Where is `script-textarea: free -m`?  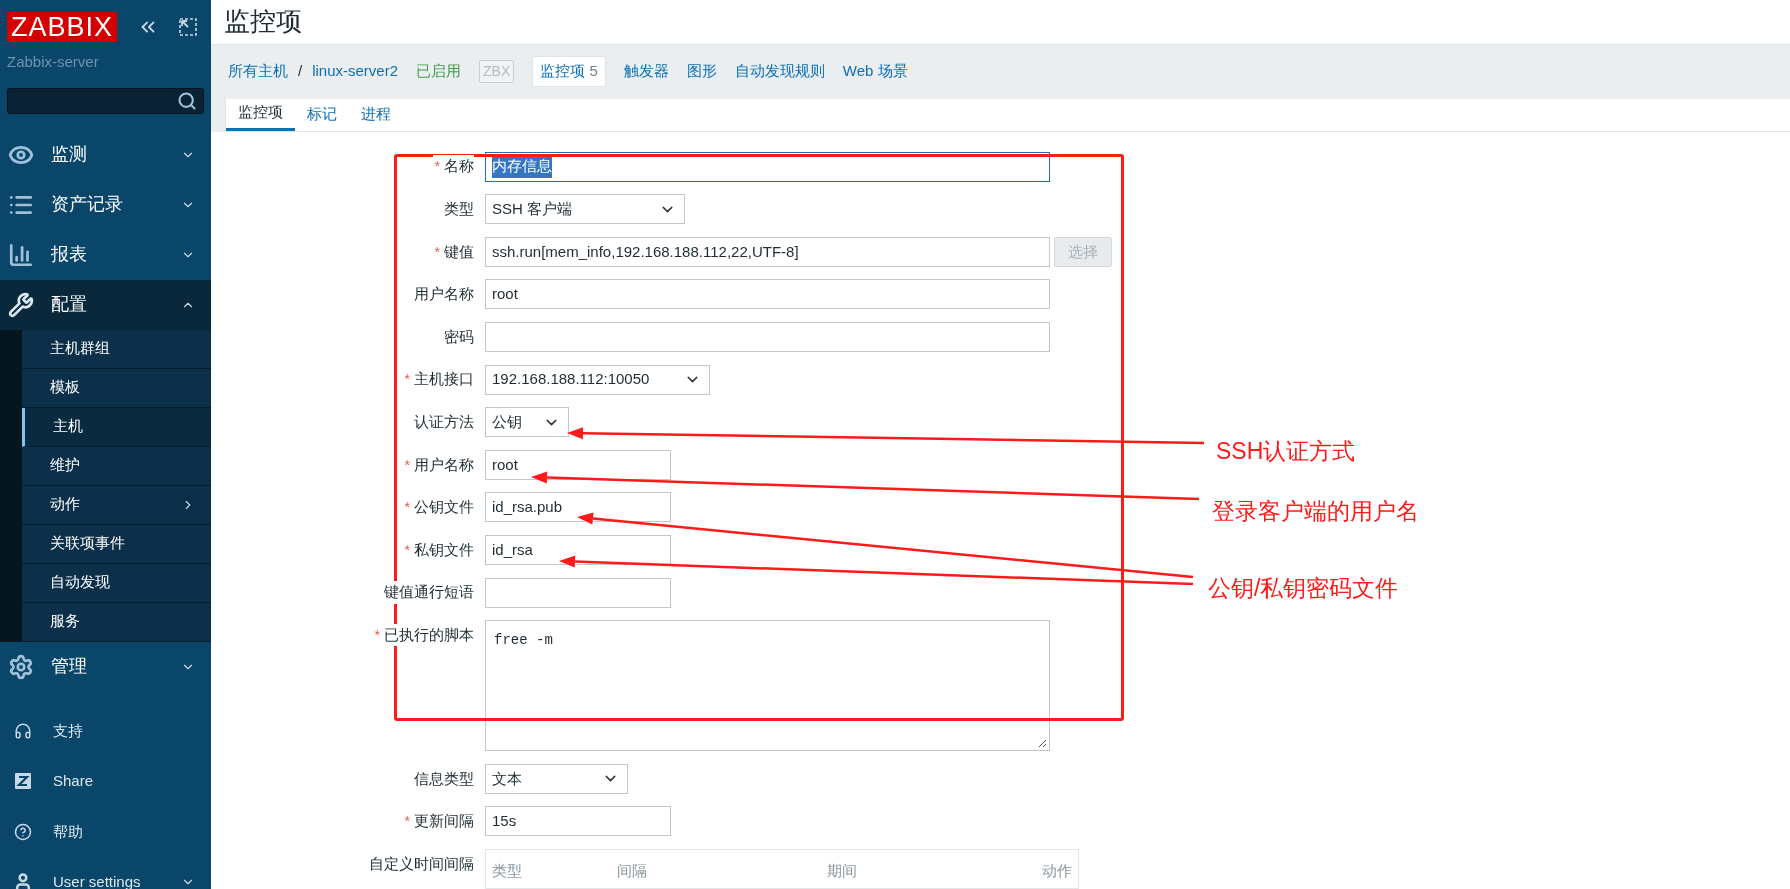
script-textarea: free -m is located at coordinates (767, 686).